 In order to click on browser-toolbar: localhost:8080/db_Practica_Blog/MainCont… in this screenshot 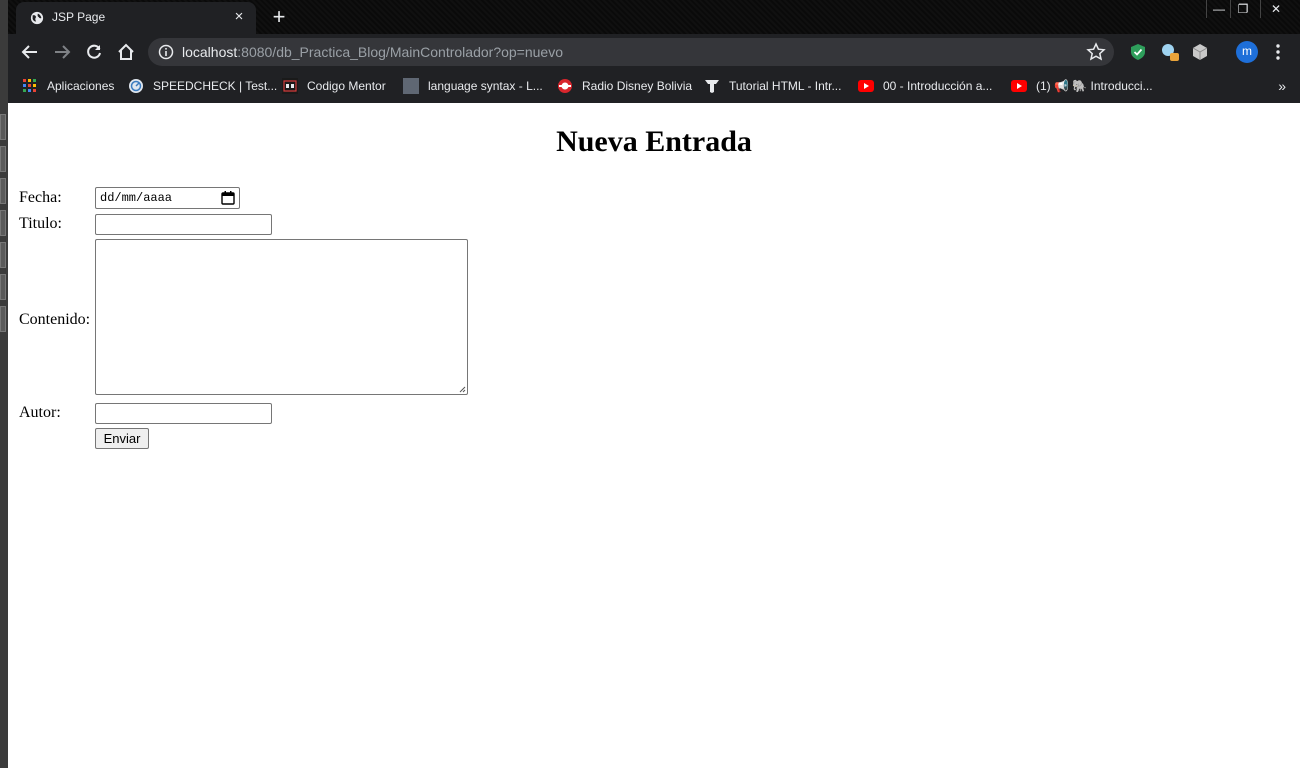, I will do `click(654, 52)`.